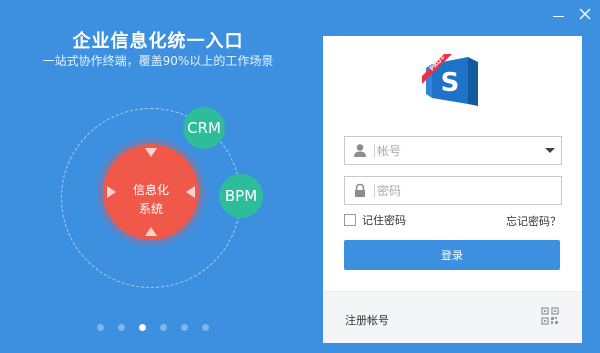 This screenshot has width=600, height=353. Describe the element at coordinates (367, 320) in the screenshot. I see `register-link: 注册帐号` at that location.